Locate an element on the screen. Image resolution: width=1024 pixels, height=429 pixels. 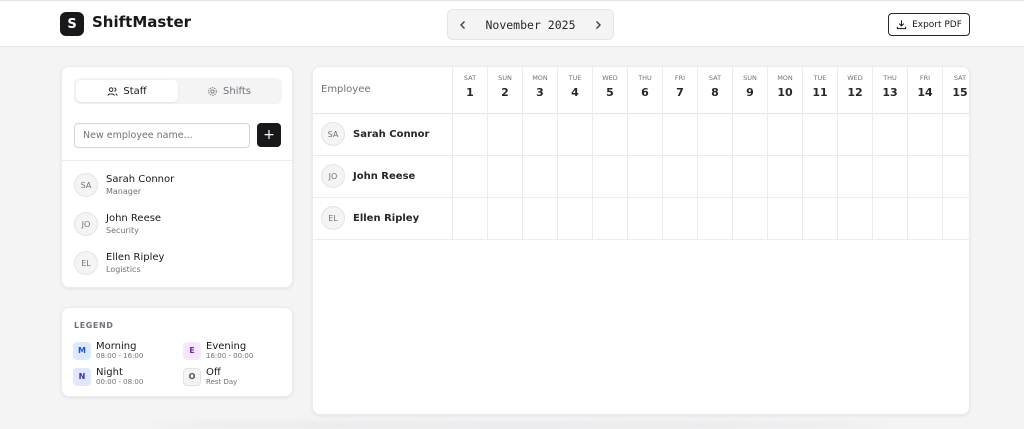
legend-item-off: O Off Rest Day is located at coordinates (210, 376).